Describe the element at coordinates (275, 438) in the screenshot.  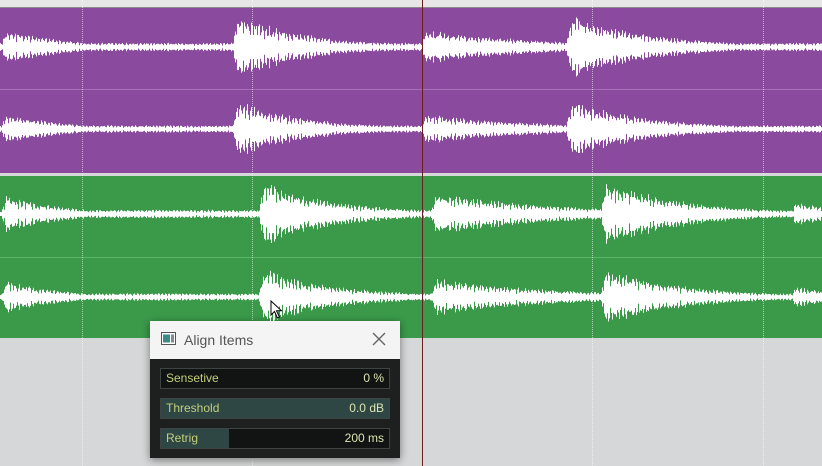
I see `retrig-slider: Retrig 200 ms` at that location.